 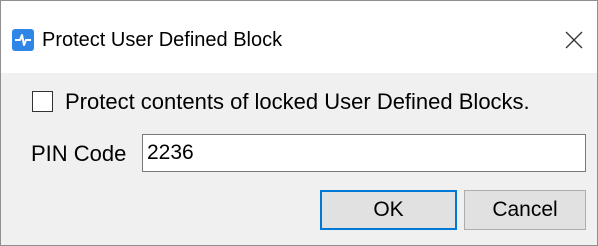 What do you see at coordinates (79, 153) in the screenshot?
I see `pin-code-label: PIN Code` at bounding box center [79, 153].